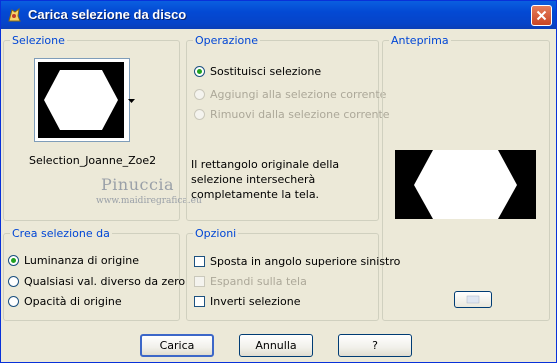 The width and height of the screenshot is (557, 363). Describe the element at coordinates (93, 160) in the screenshot. I see `selection-file-name: Selection_Joanne_Zoe2` at that location.